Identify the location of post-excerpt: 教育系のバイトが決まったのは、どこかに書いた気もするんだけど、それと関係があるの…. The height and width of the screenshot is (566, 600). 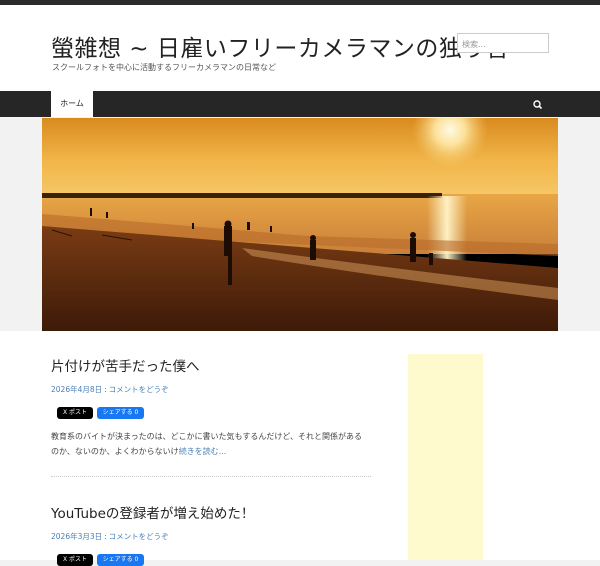
(210, 444).